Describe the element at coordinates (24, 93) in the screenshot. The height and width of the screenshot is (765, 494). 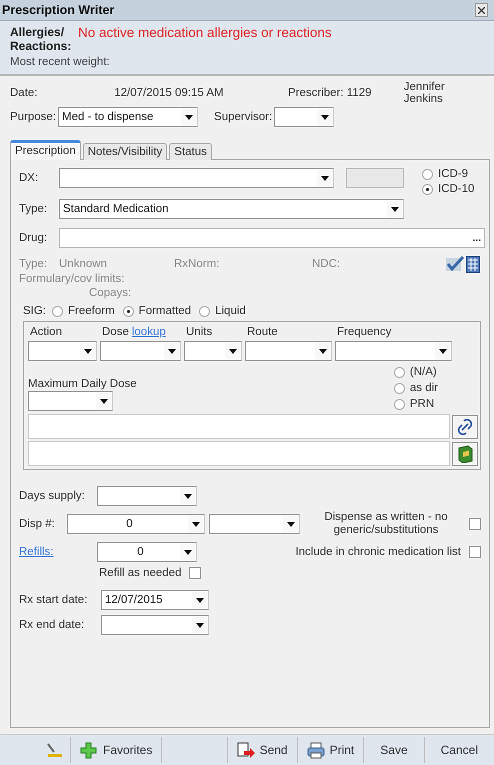
I see `field-label: Date:` at that location.